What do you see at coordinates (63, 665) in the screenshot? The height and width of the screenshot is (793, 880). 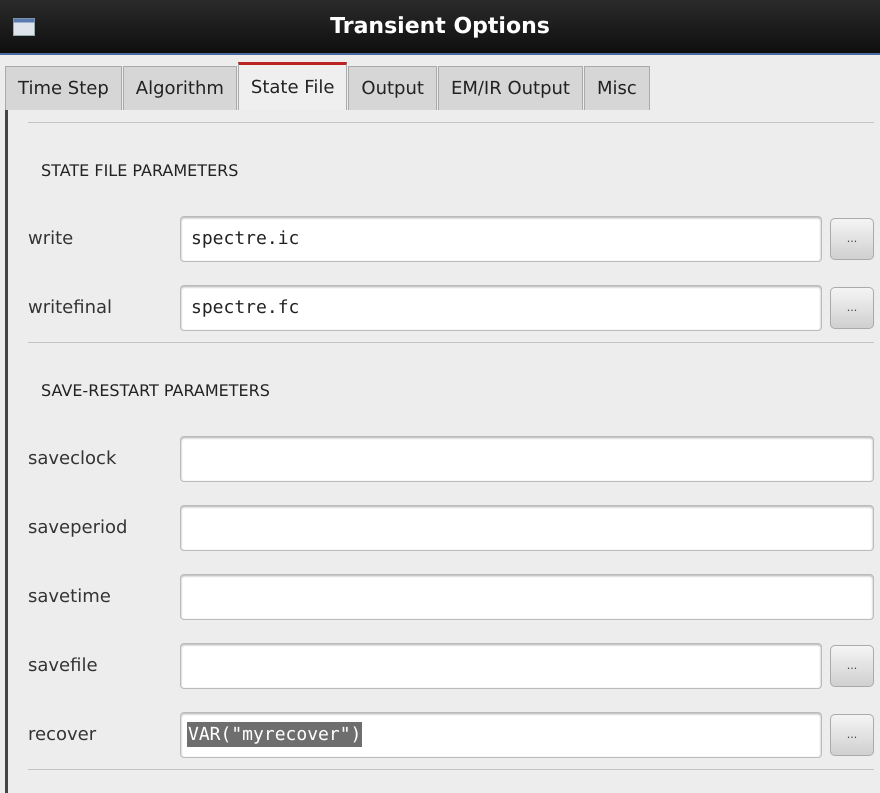 I see `field-label: savefile` at bounding box center [63, 665].